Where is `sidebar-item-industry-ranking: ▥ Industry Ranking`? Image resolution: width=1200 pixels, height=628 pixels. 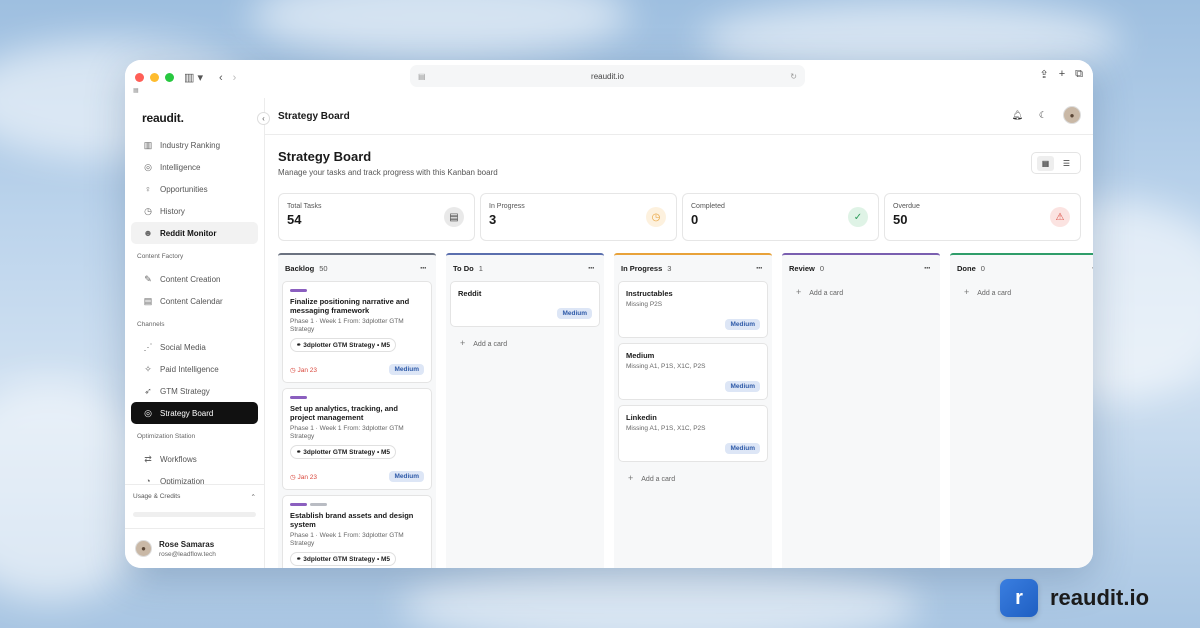
sidebar-item-industry-ranking: ▥ Industry Ranking is located at coordinates (194, 145).